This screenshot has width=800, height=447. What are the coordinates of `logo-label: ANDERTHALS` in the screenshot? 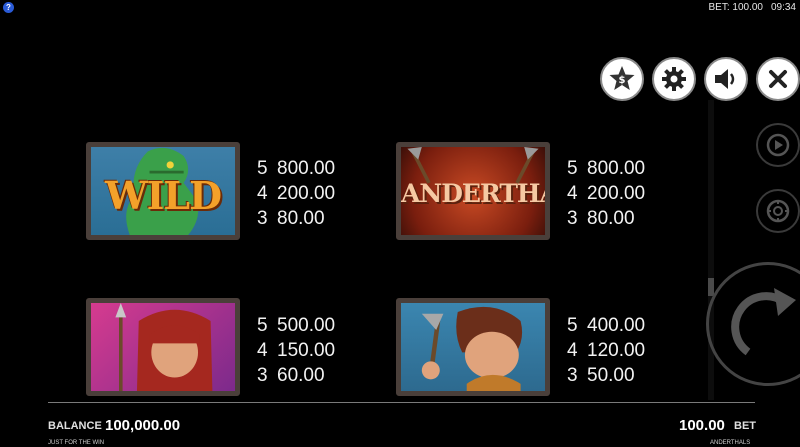 It's located at (473, 193).